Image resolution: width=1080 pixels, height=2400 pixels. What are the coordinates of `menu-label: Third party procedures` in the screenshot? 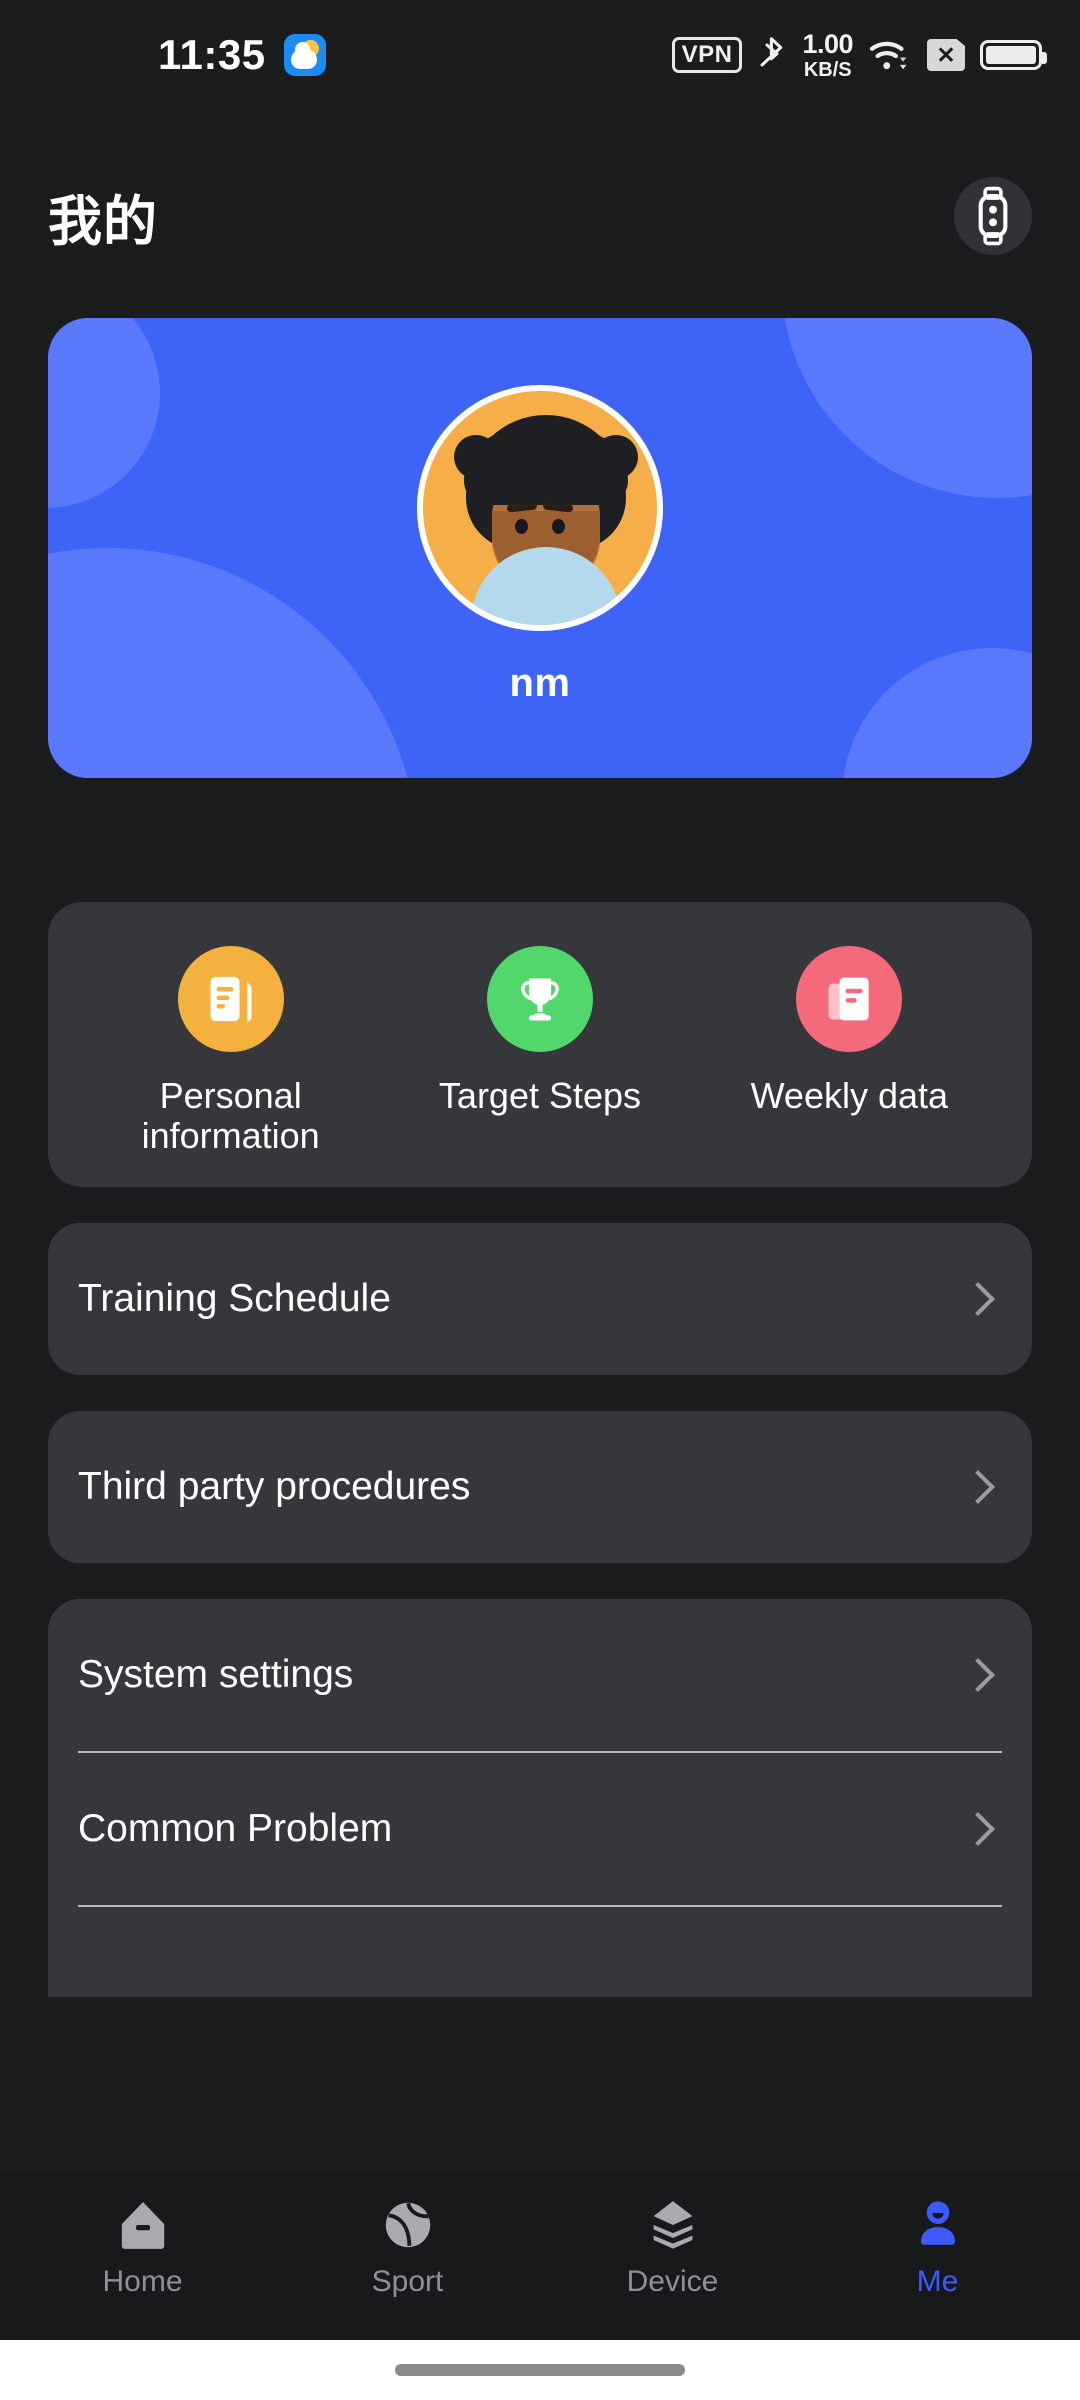 It's located at (274, 1486).